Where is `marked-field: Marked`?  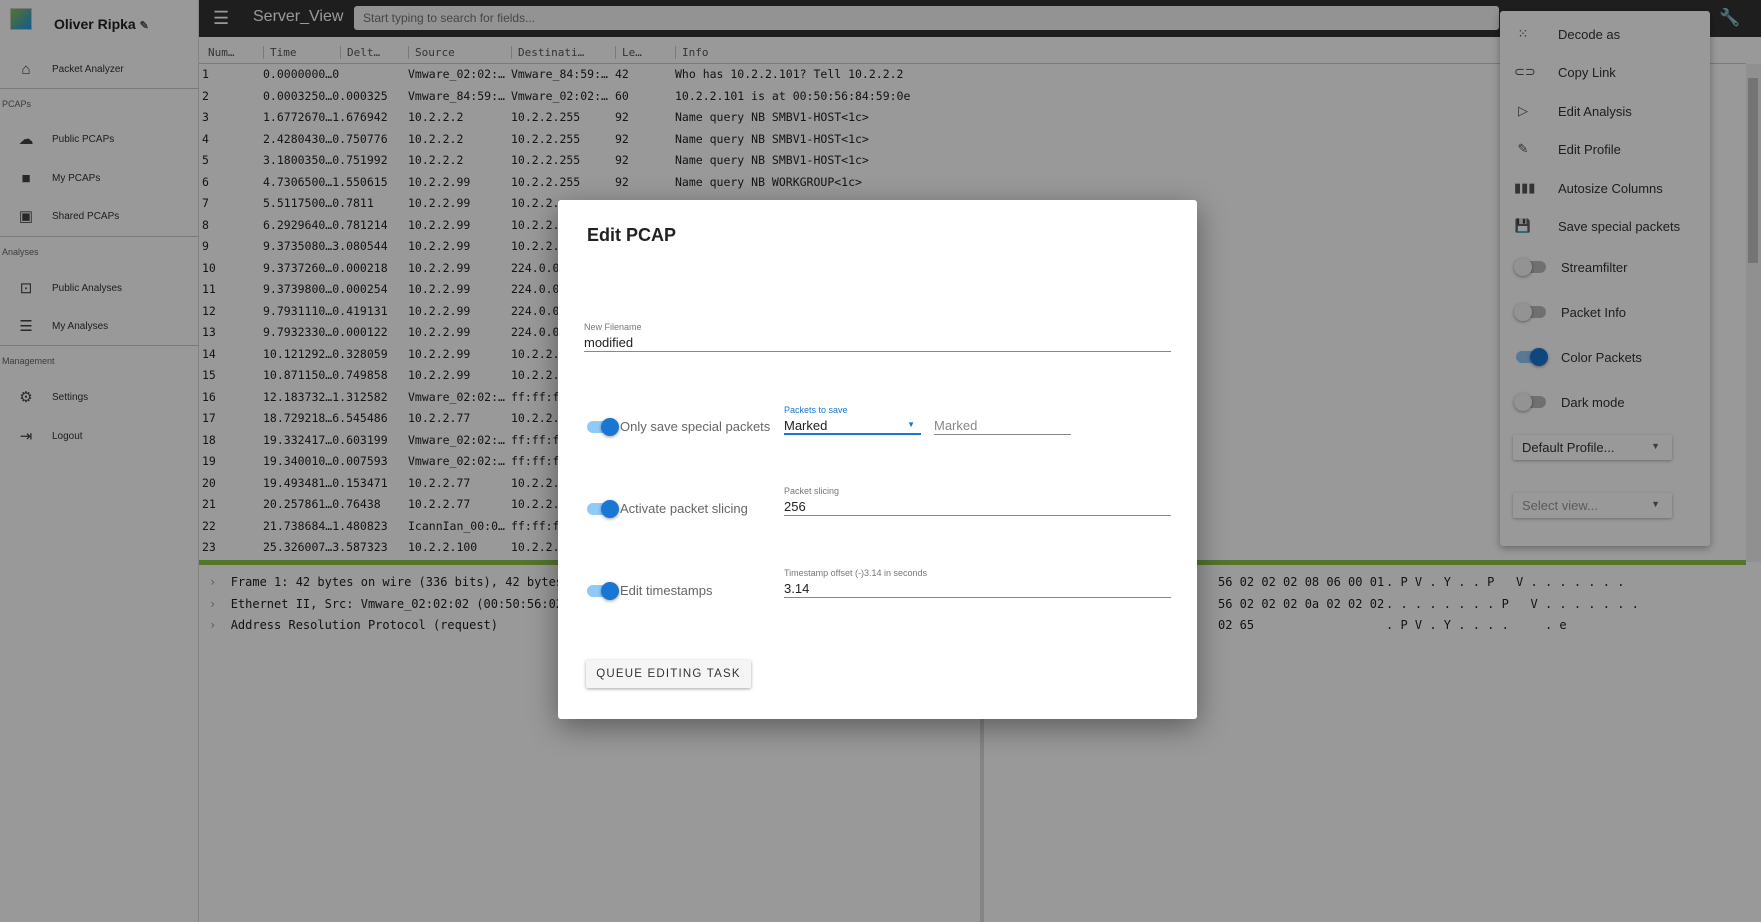
marked-field: Marked is located at coordinates (1002, 420).